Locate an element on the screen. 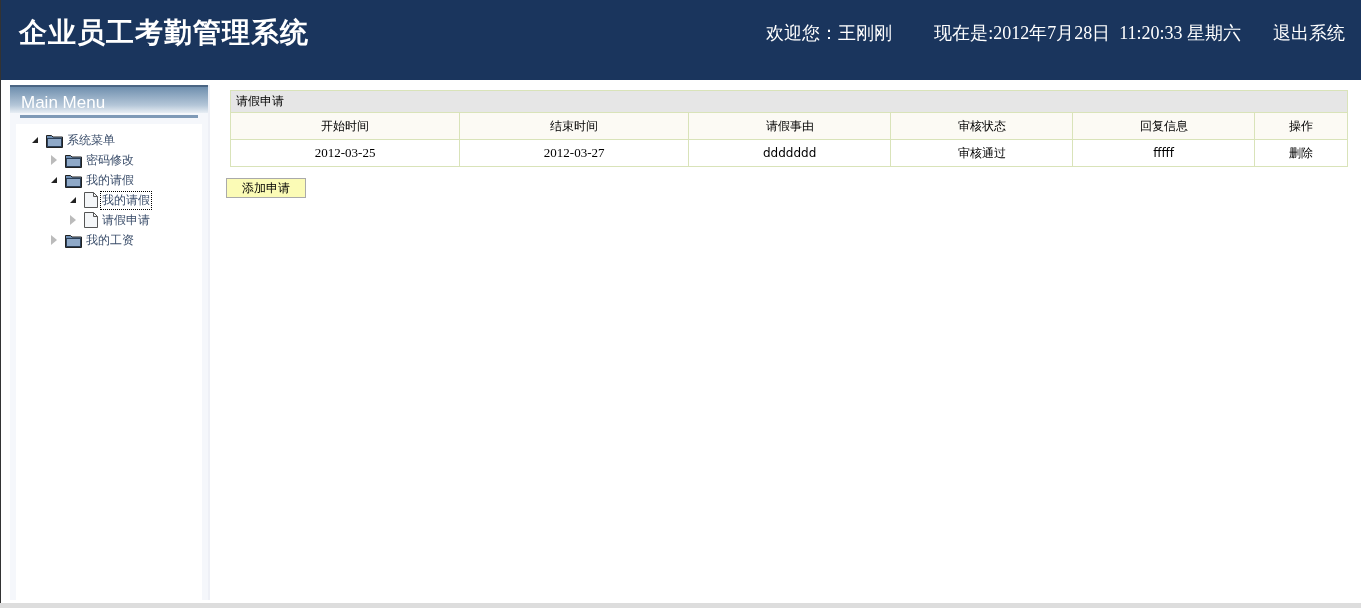  table-cell: fffff is located at coordinates (1163, 153).